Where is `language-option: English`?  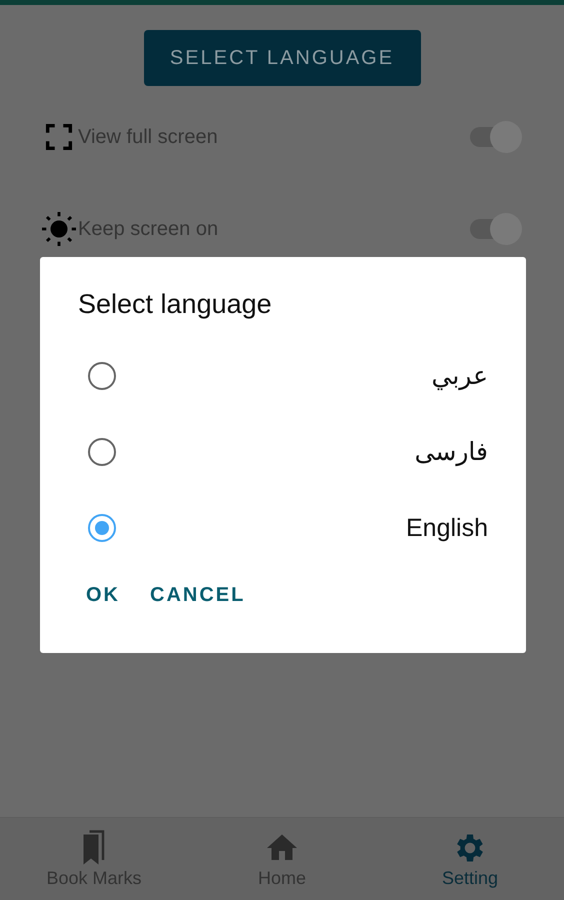
language-option: English is located at coordinates (447, 528).